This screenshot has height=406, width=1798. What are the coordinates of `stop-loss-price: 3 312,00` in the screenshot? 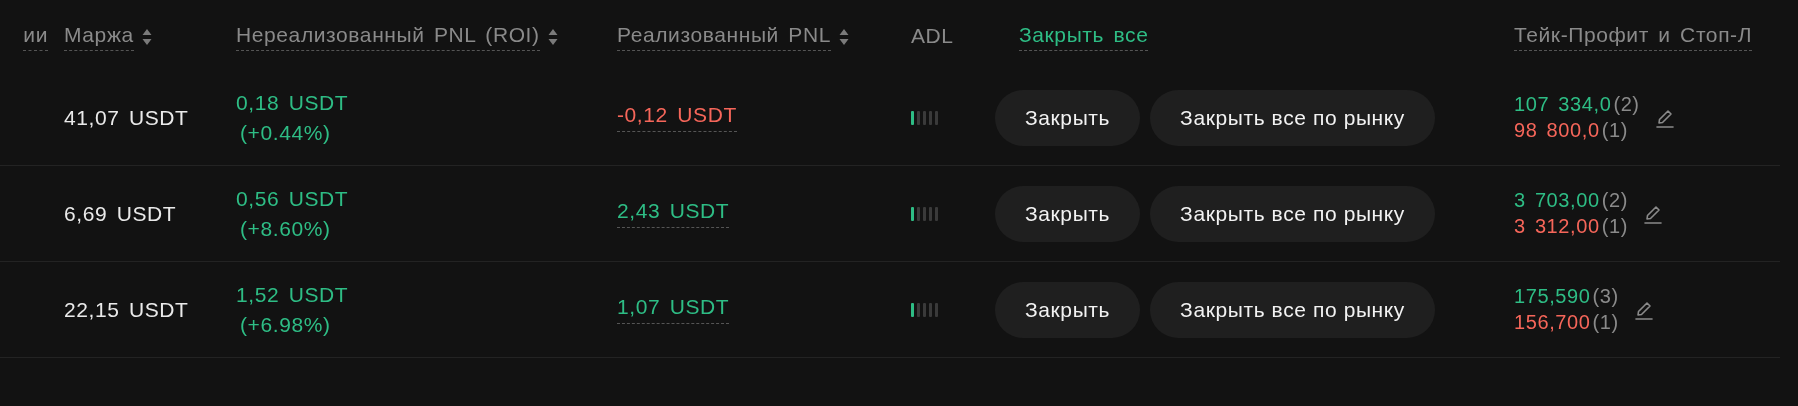 It's located at (1557, 226).